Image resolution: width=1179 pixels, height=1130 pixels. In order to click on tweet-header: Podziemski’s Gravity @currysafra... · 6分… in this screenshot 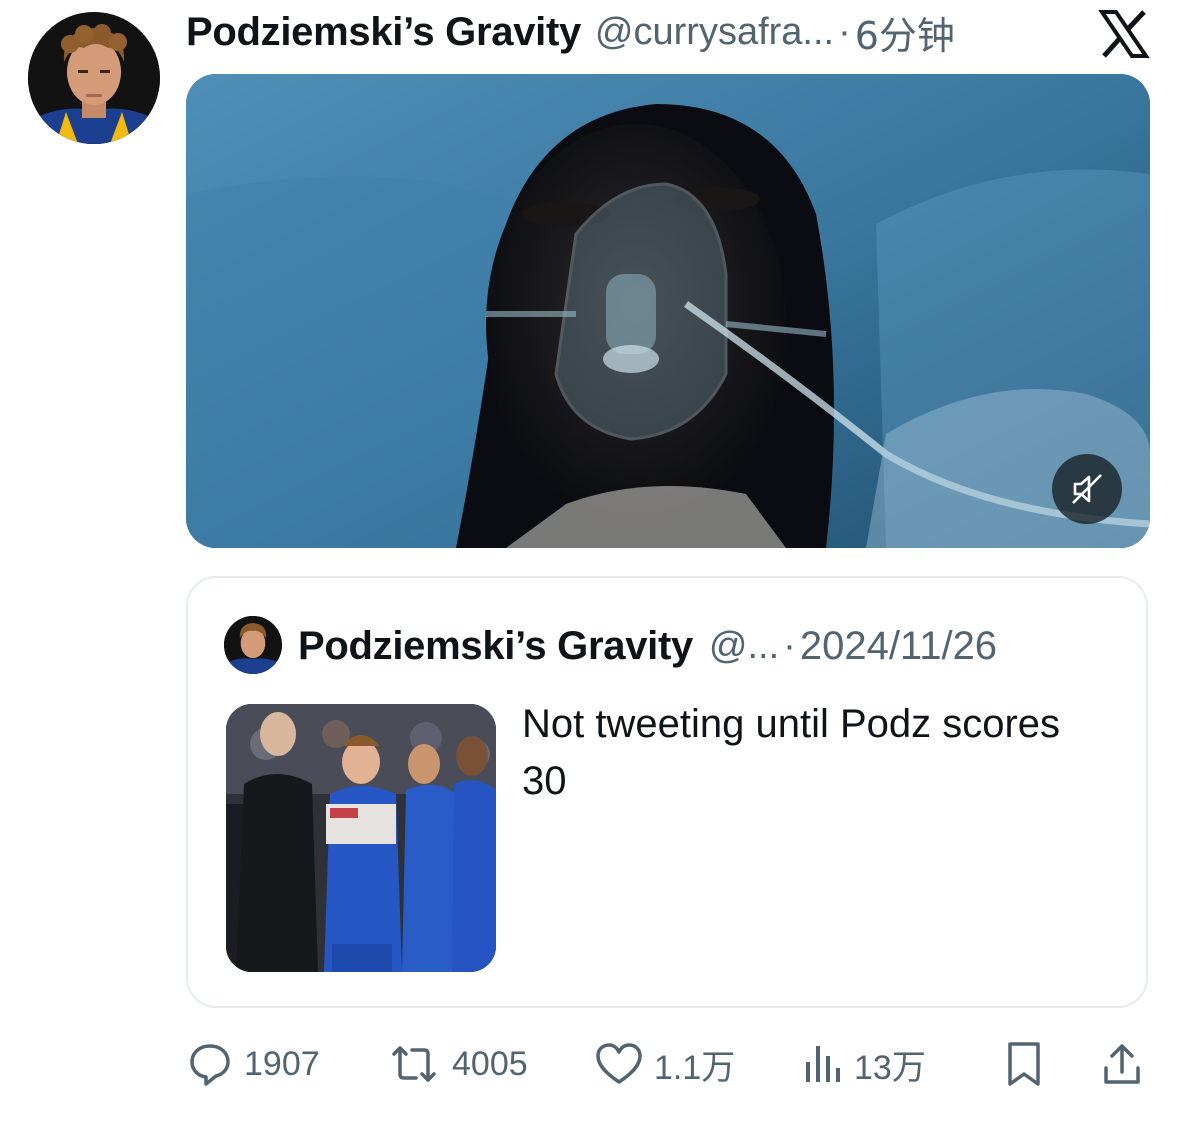, I will do `click(570, 32)`.